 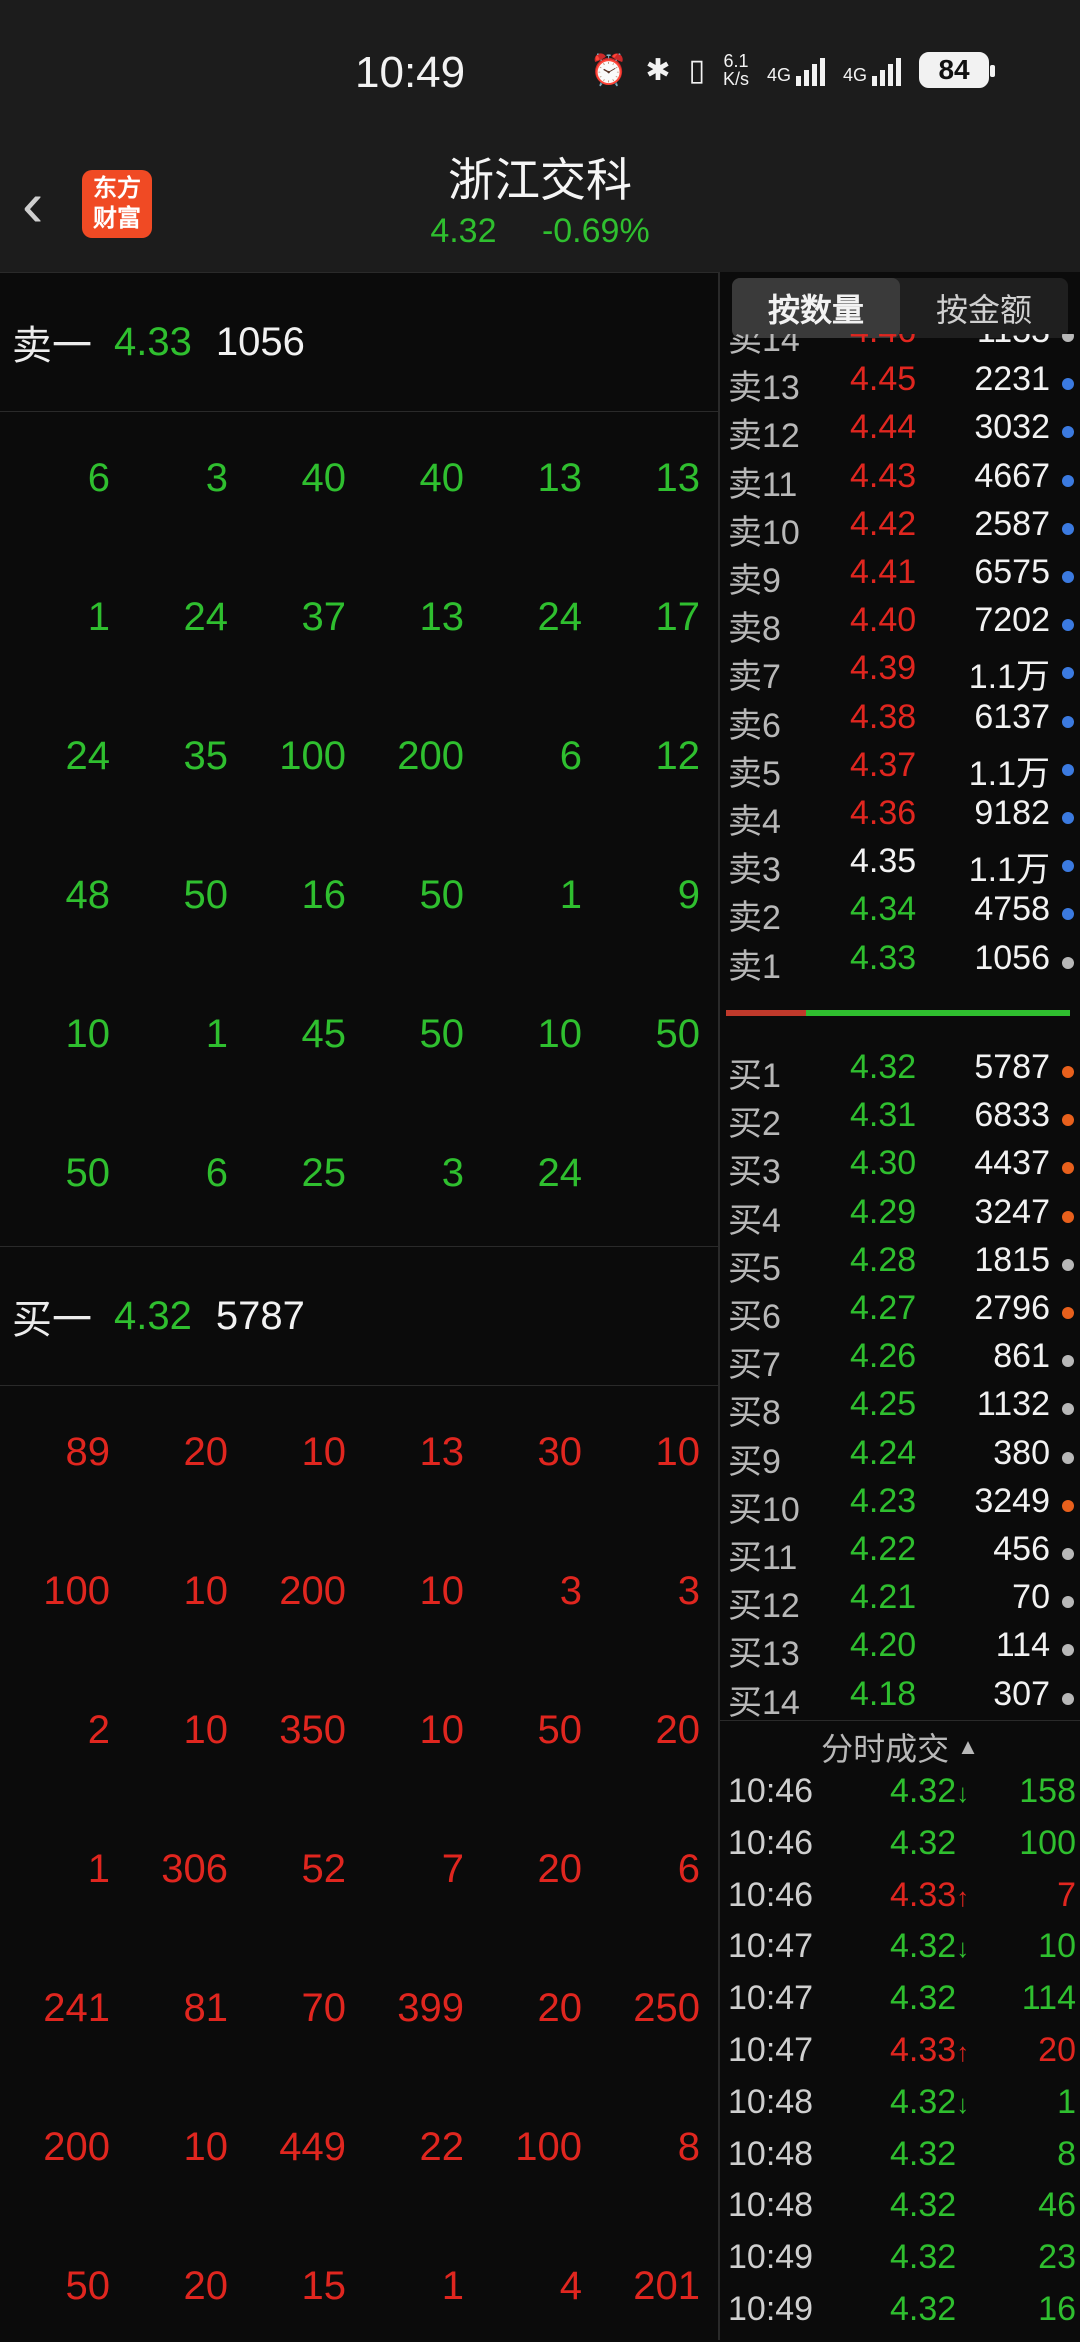 What do you see at coordinates (463, 231) in the screenshot?
I see `stock-price: 4.32` at bounding box center [463, 231].